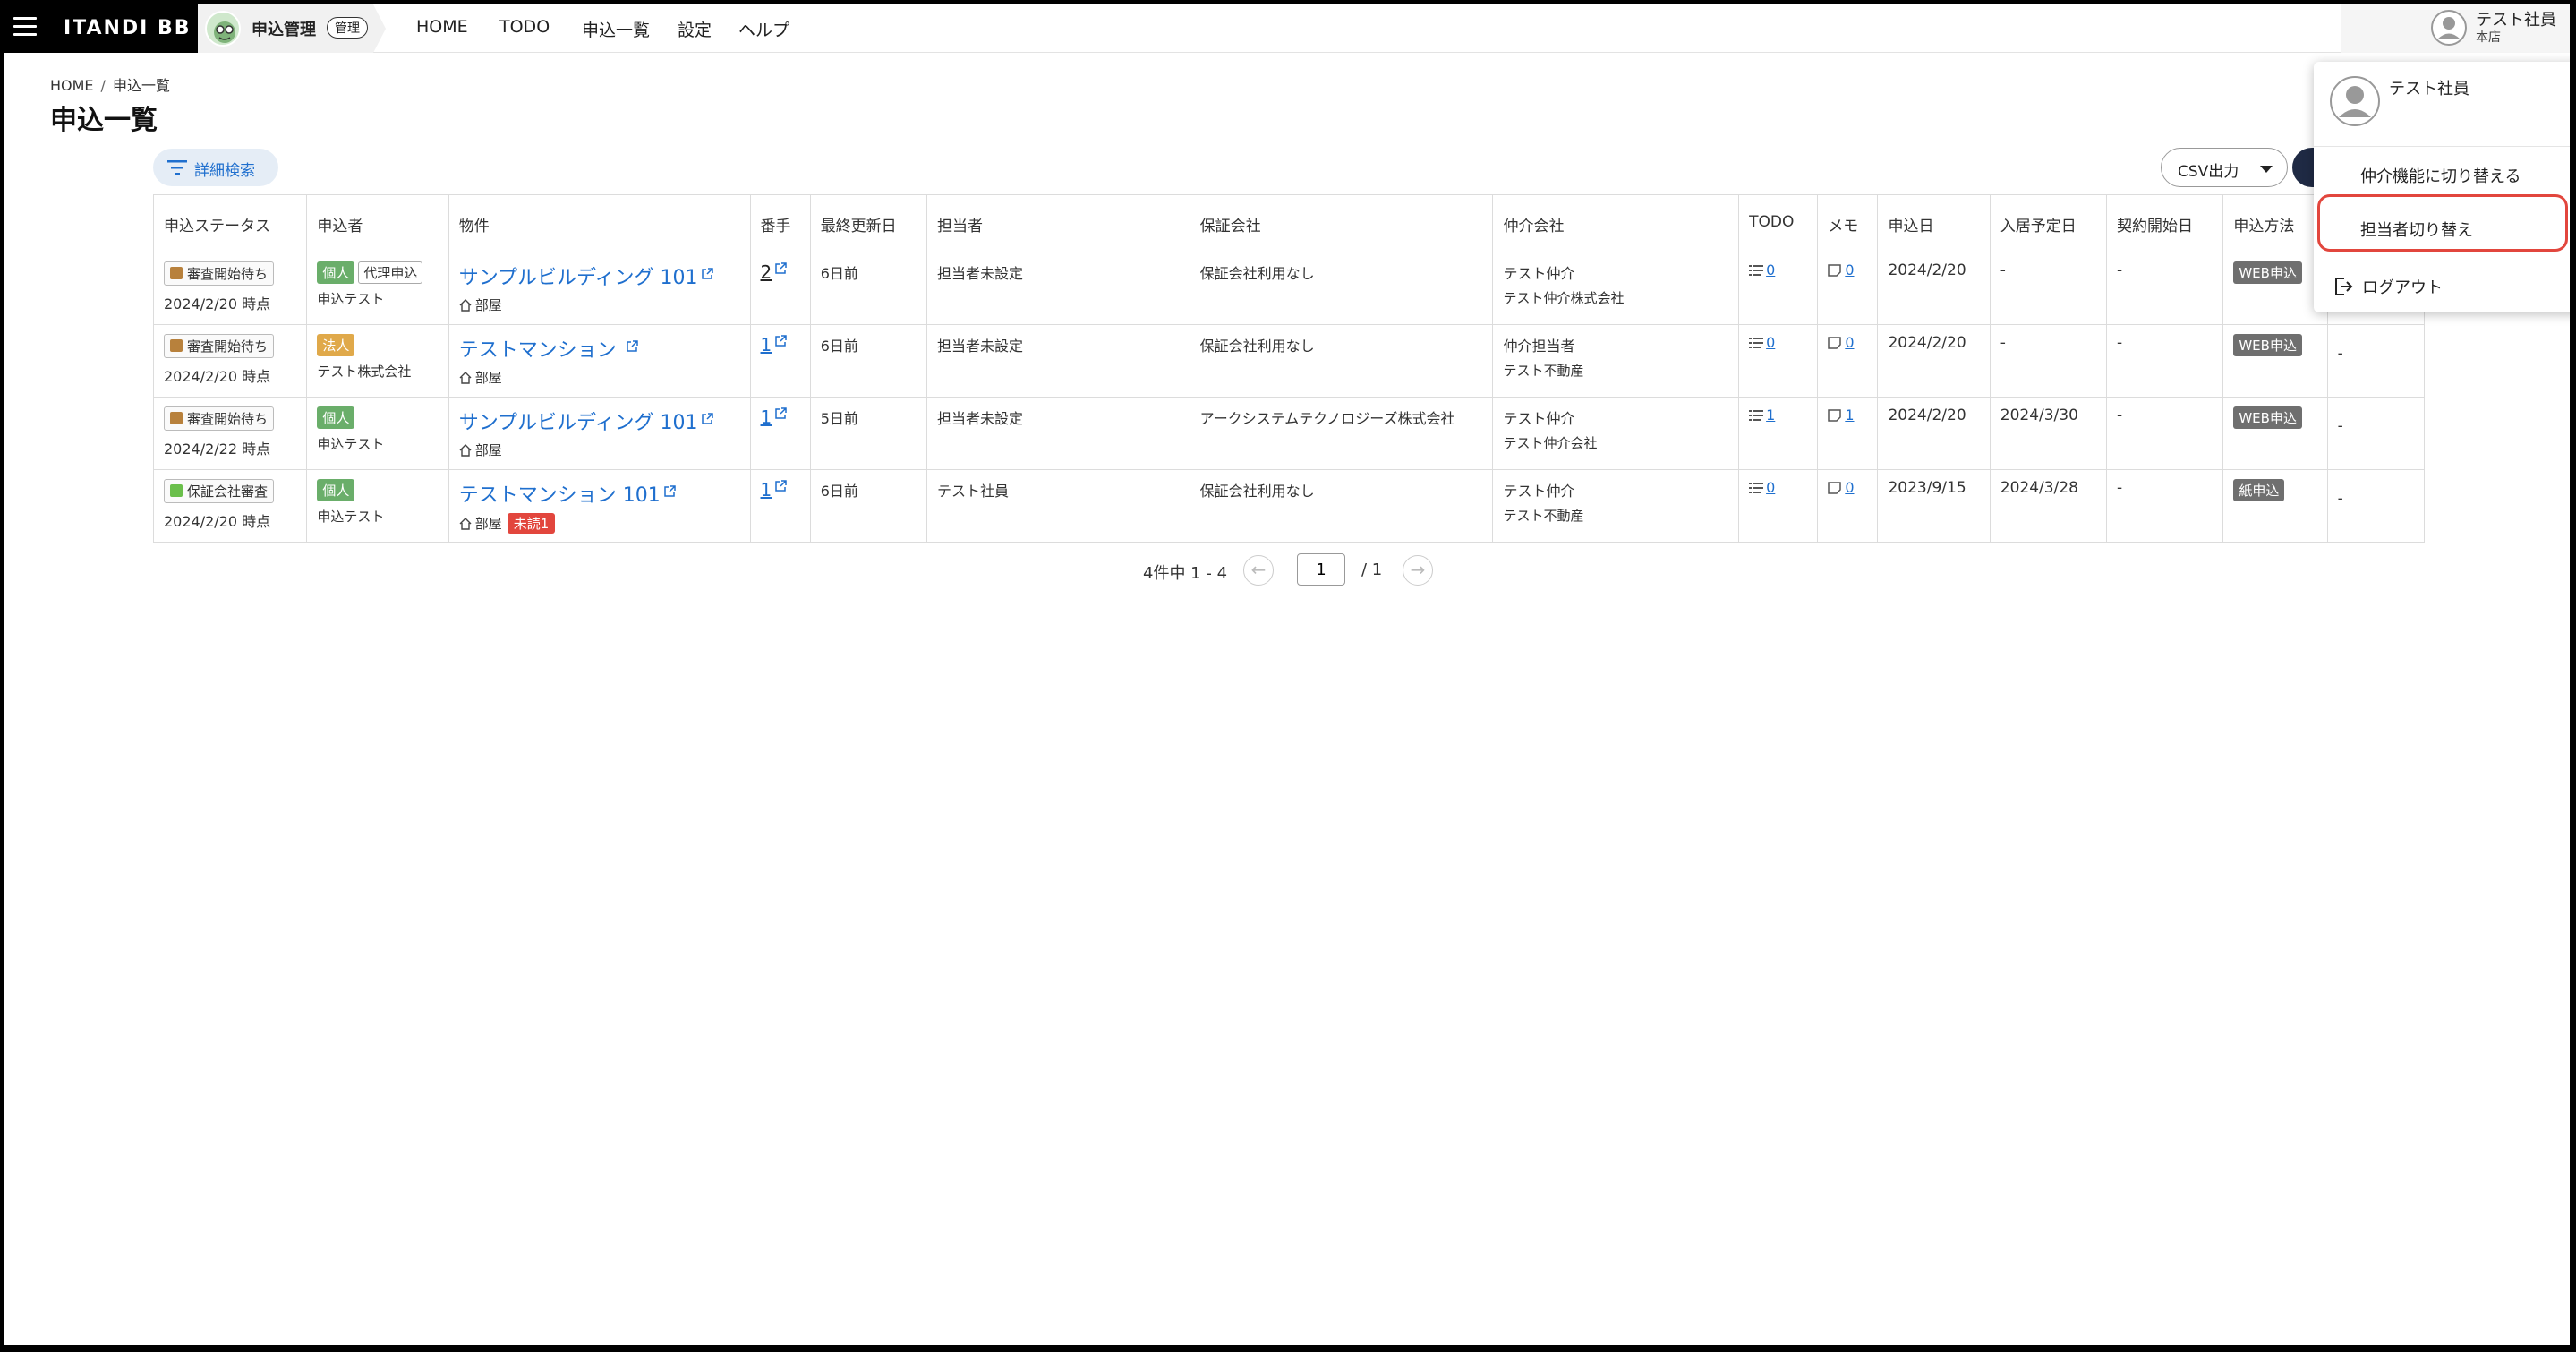  Describe the element at coordinates (766, 272) in the screenshot. I see `order-link: 2` at that location.